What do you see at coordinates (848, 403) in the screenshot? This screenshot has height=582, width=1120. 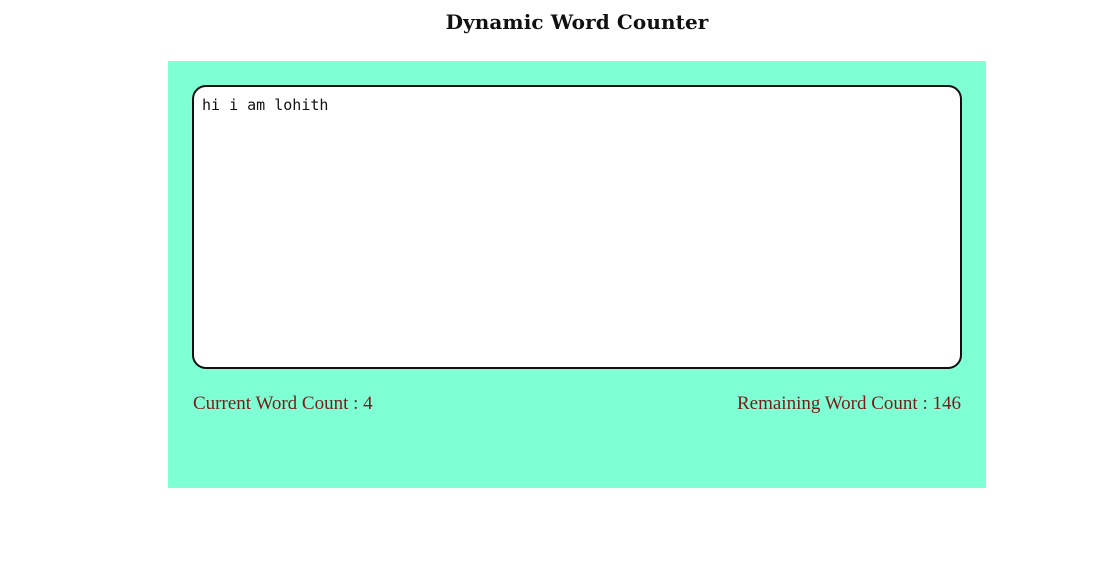 I see `remaining-word-count: Remaining Word Count : 146` at bounding box center [848, 403].